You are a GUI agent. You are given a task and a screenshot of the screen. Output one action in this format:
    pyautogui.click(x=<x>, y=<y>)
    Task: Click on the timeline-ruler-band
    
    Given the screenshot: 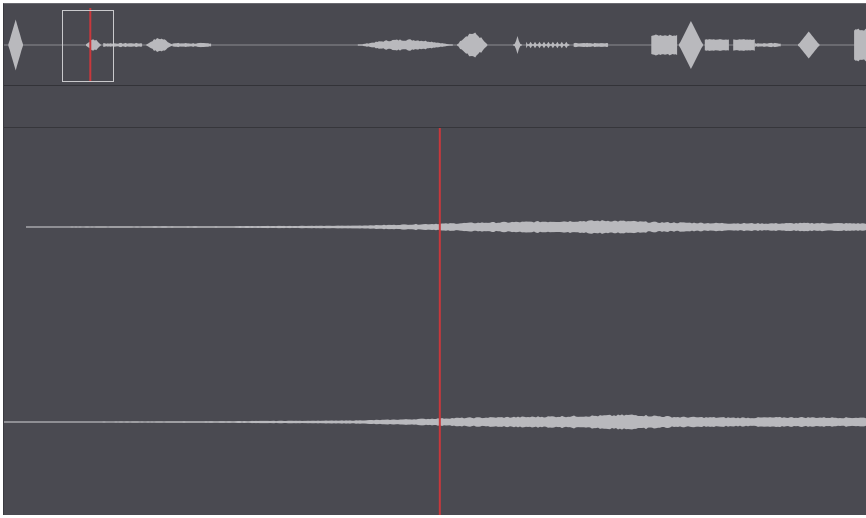 What is the action you would take?
    pyautogui.click(x=435, y=107)
    